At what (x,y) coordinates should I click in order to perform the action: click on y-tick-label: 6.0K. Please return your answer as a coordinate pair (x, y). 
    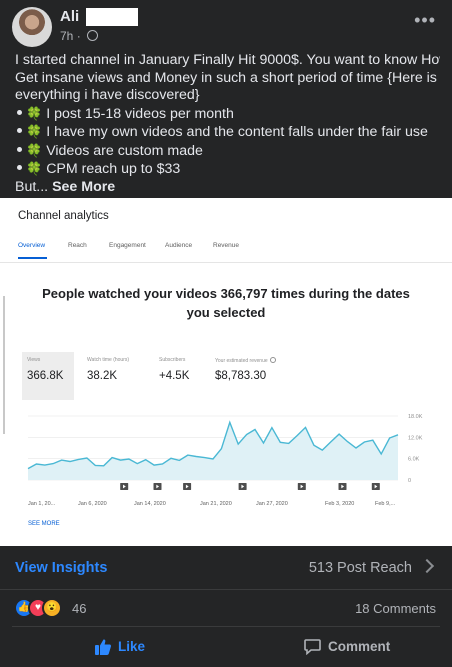
    Looking at the image, I should click on (414, 460).